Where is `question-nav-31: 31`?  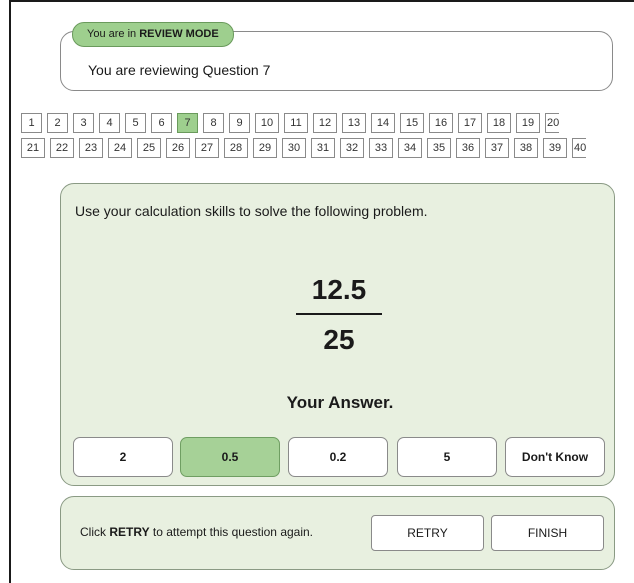
question-nav-31: 31 is located at coordinates (323, 148).